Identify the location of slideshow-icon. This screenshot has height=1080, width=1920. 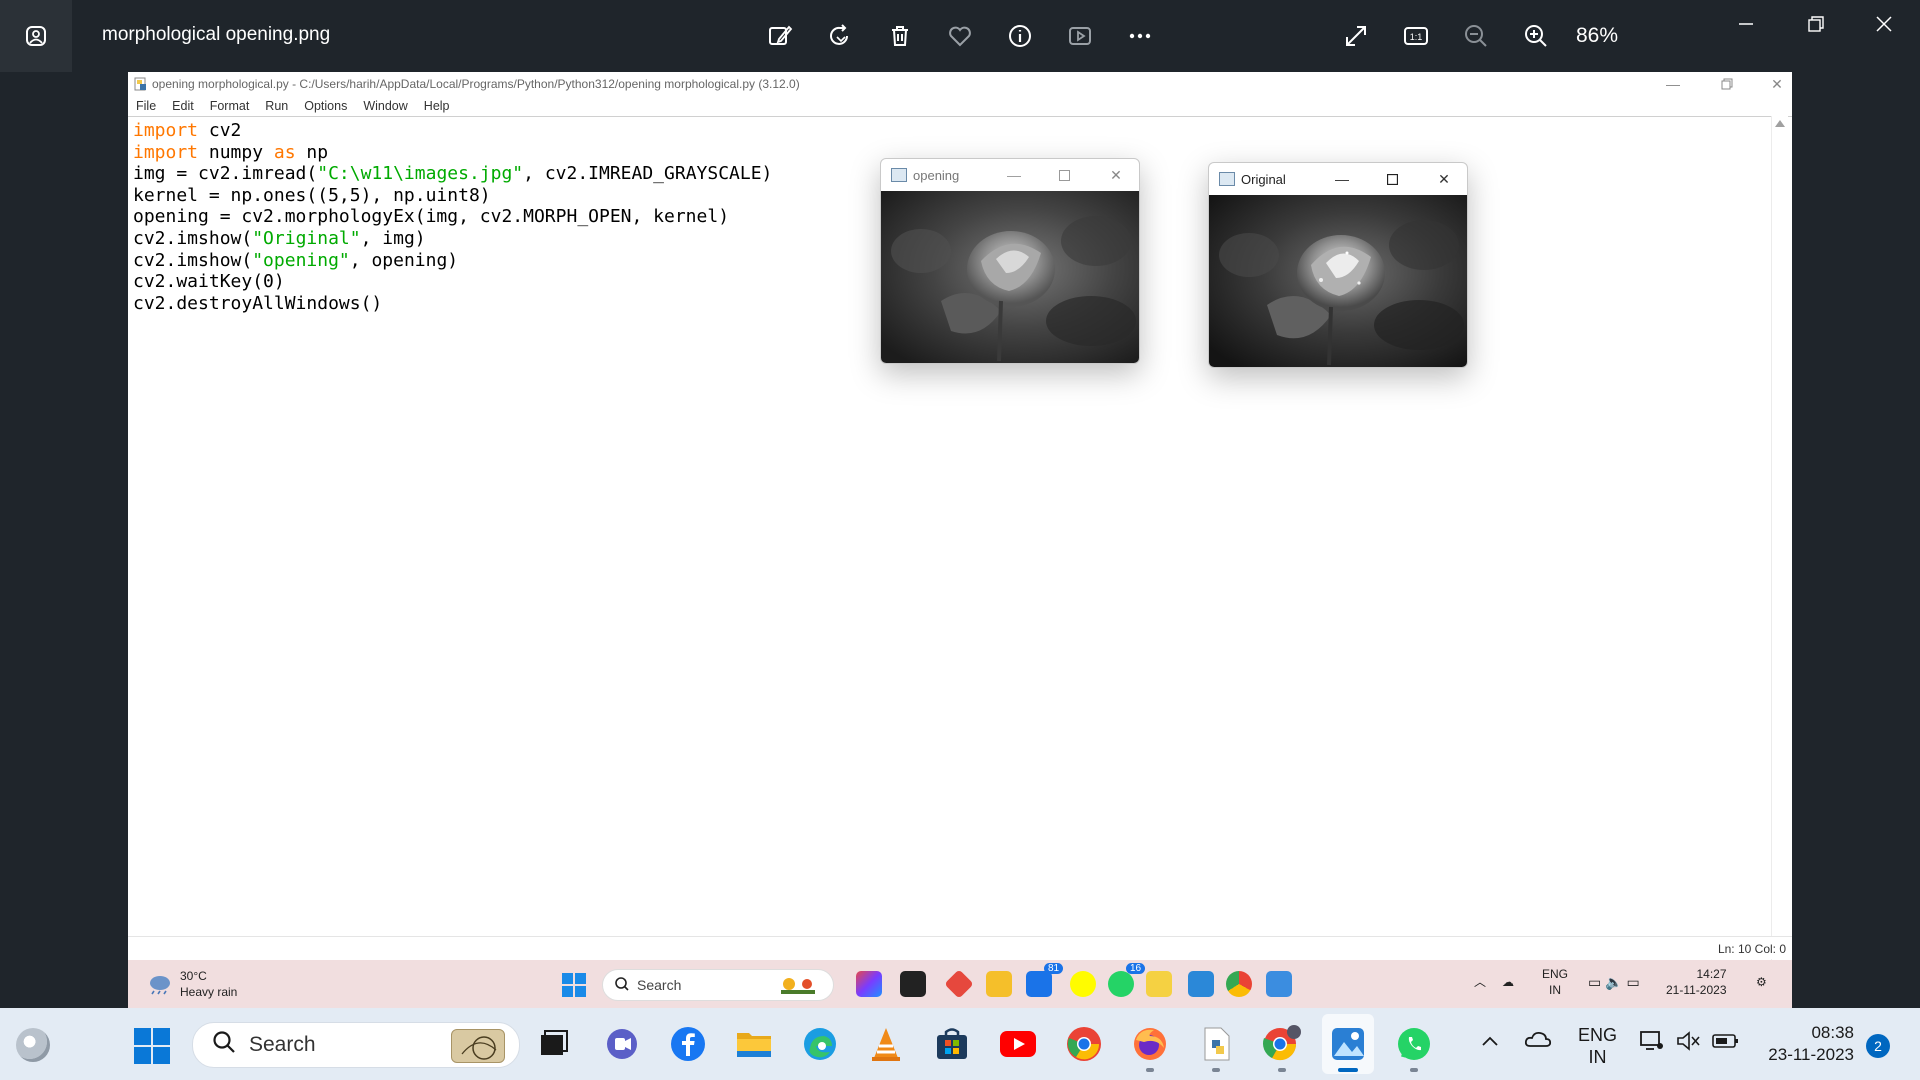
(1080, 36).